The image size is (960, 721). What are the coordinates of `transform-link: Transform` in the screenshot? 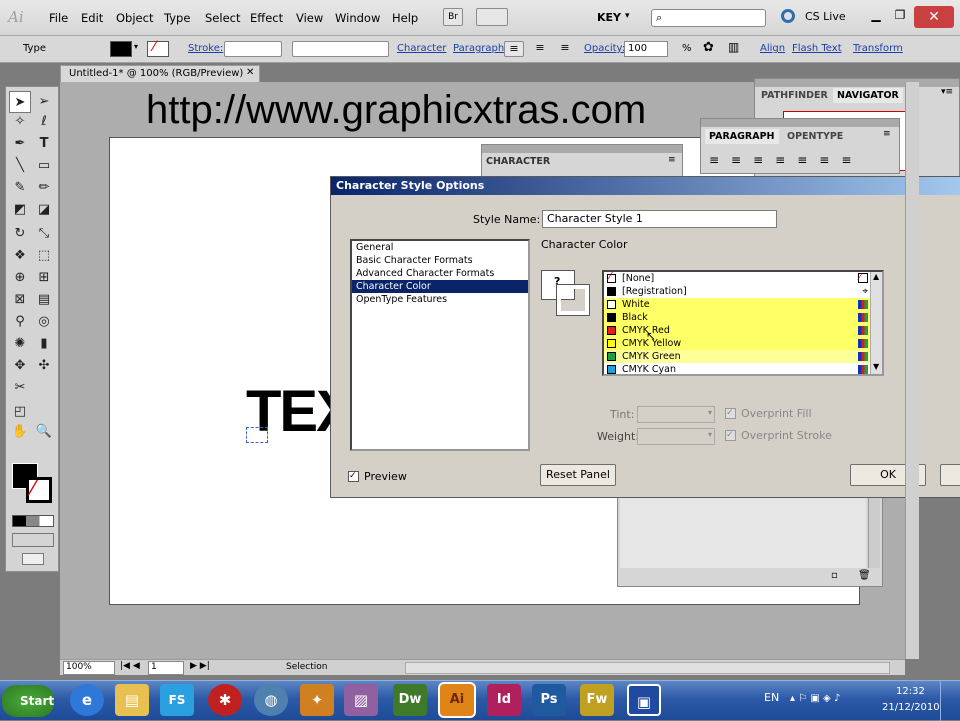 It's located at (878, 48).